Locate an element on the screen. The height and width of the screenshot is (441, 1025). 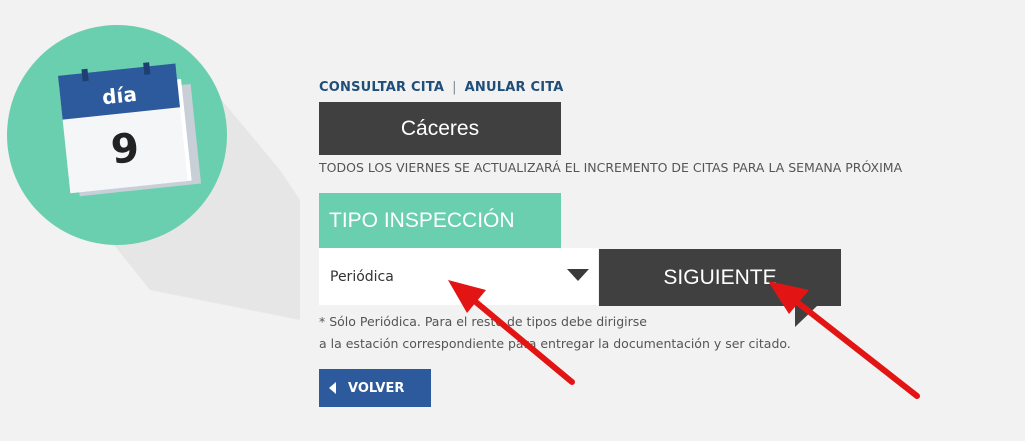
back-button: VOLVER is located at coordinates (375, 388).